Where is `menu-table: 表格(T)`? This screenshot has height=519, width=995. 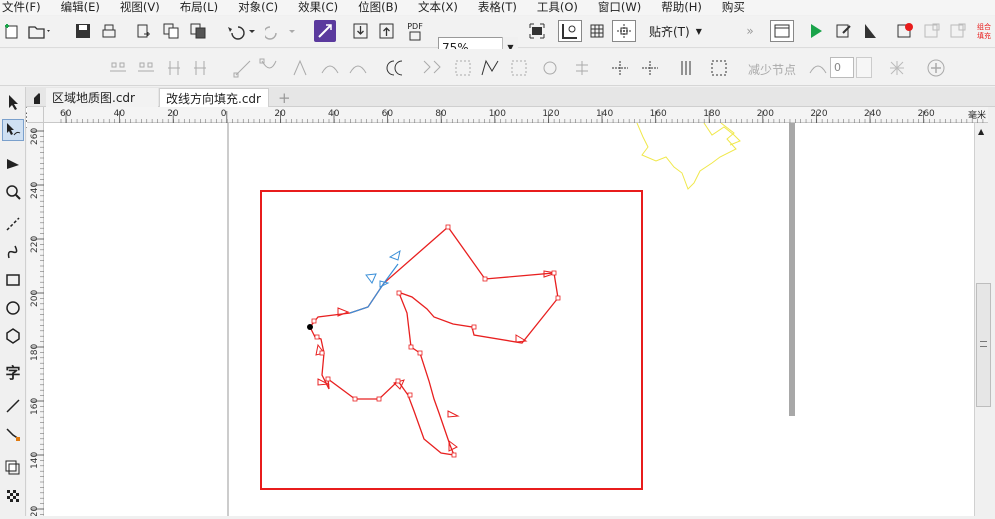
menu-table: 表格(T) is located at coordinates (497, 7).